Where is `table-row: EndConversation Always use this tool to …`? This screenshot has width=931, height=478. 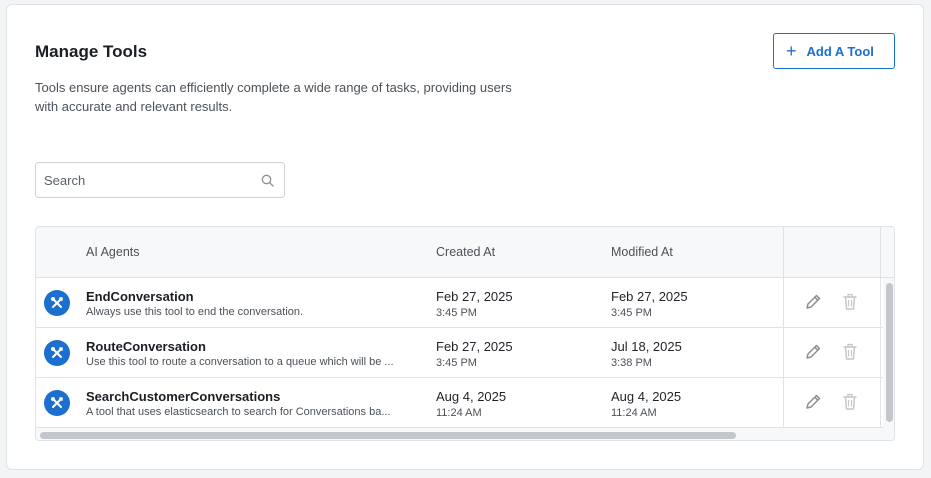
table-row: EndConversation Always use this tool to … is located at coordinates (461, 303).